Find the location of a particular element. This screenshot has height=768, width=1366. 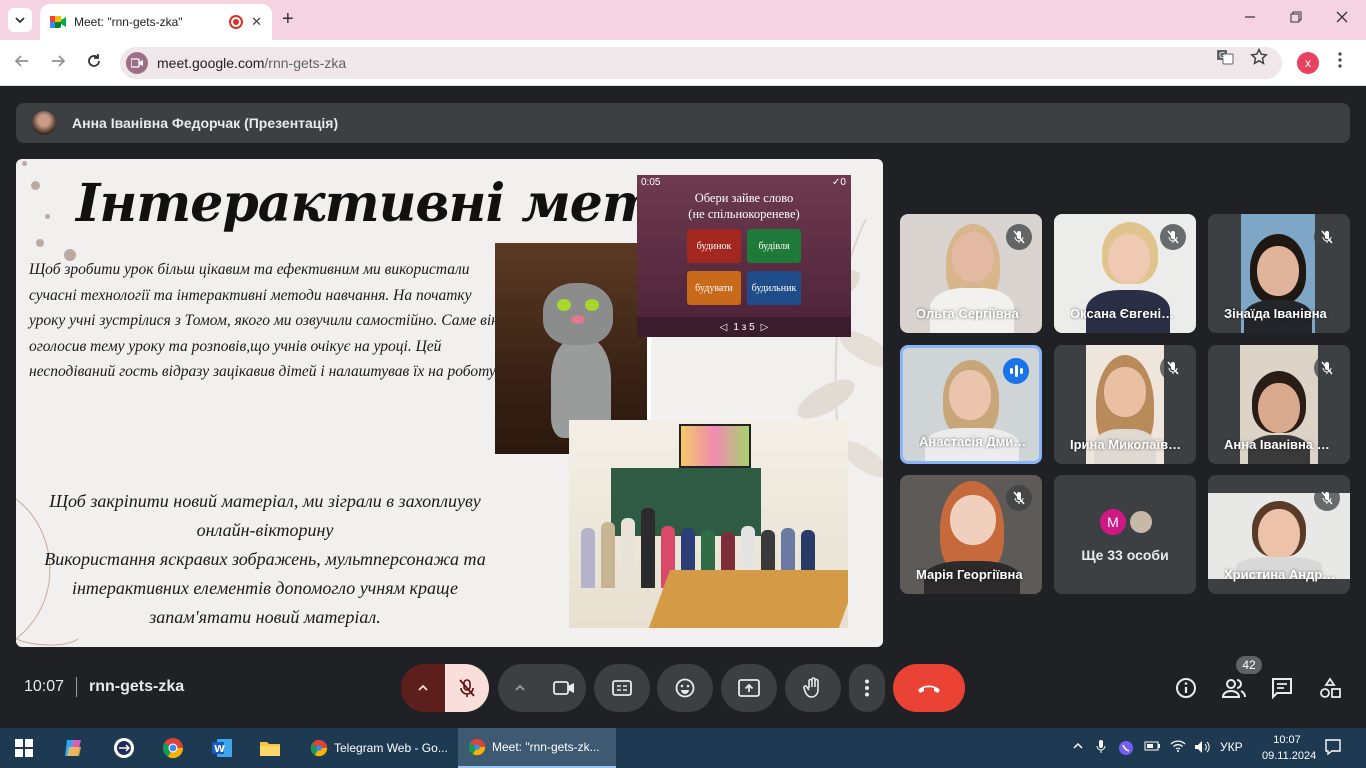

chrome-app-button is located at coordinates (173, 748).